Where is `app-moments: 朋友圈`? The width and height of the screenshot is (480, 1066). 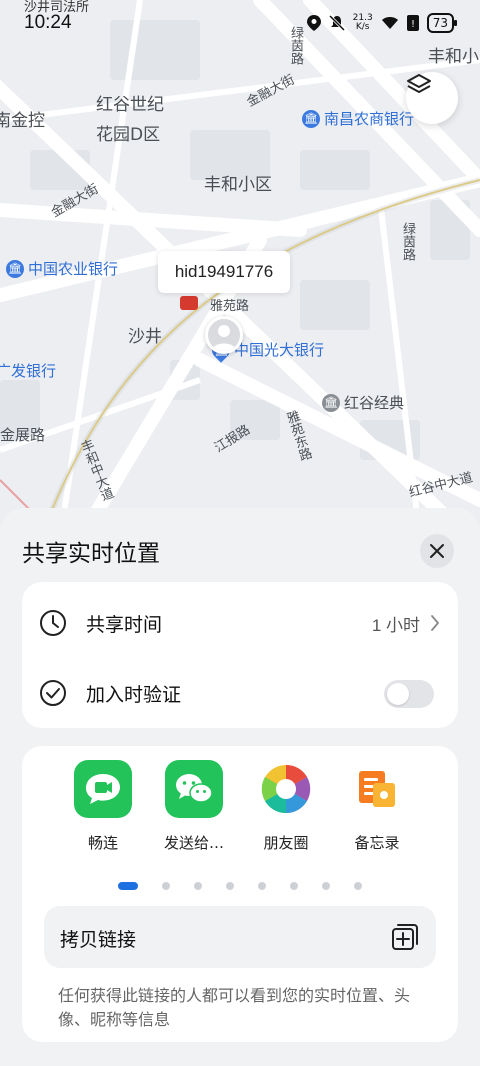
app-moments: 朋友圈 is located at coordinates (286, 806).